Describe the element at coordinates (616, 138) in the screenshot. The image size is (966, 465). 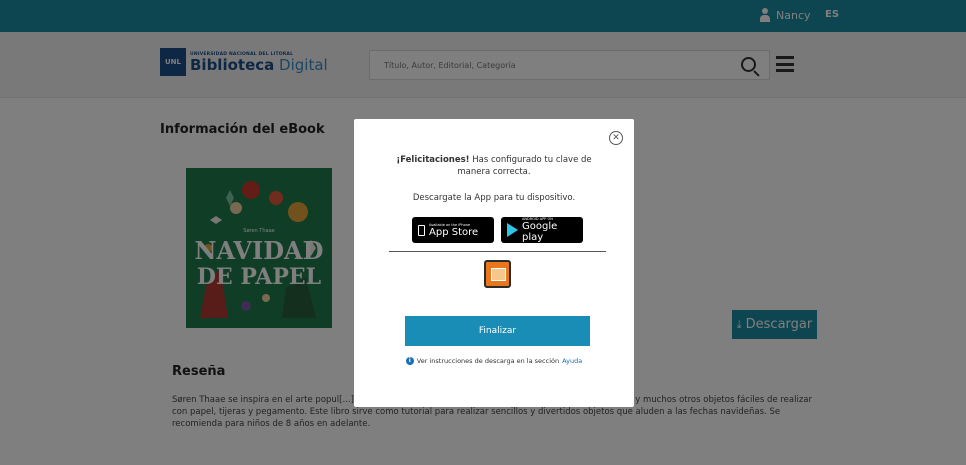
I see `close-icon: ✕` at that location.